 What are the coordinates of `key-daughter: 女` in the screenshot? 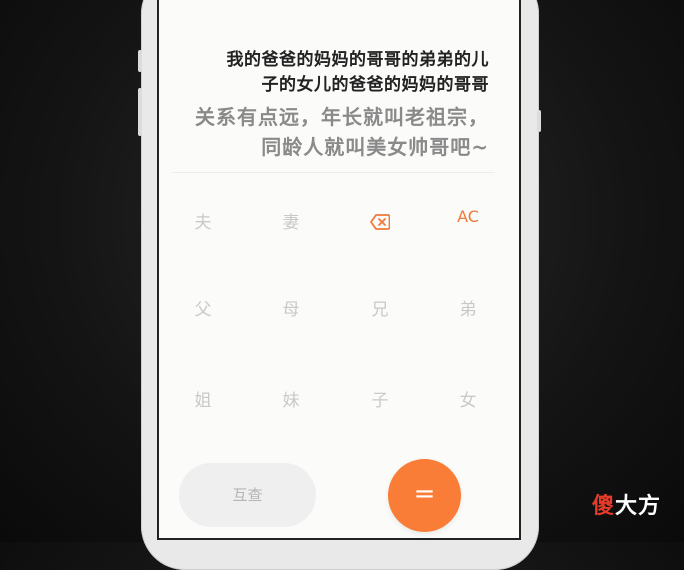 It's located at (468, 401).